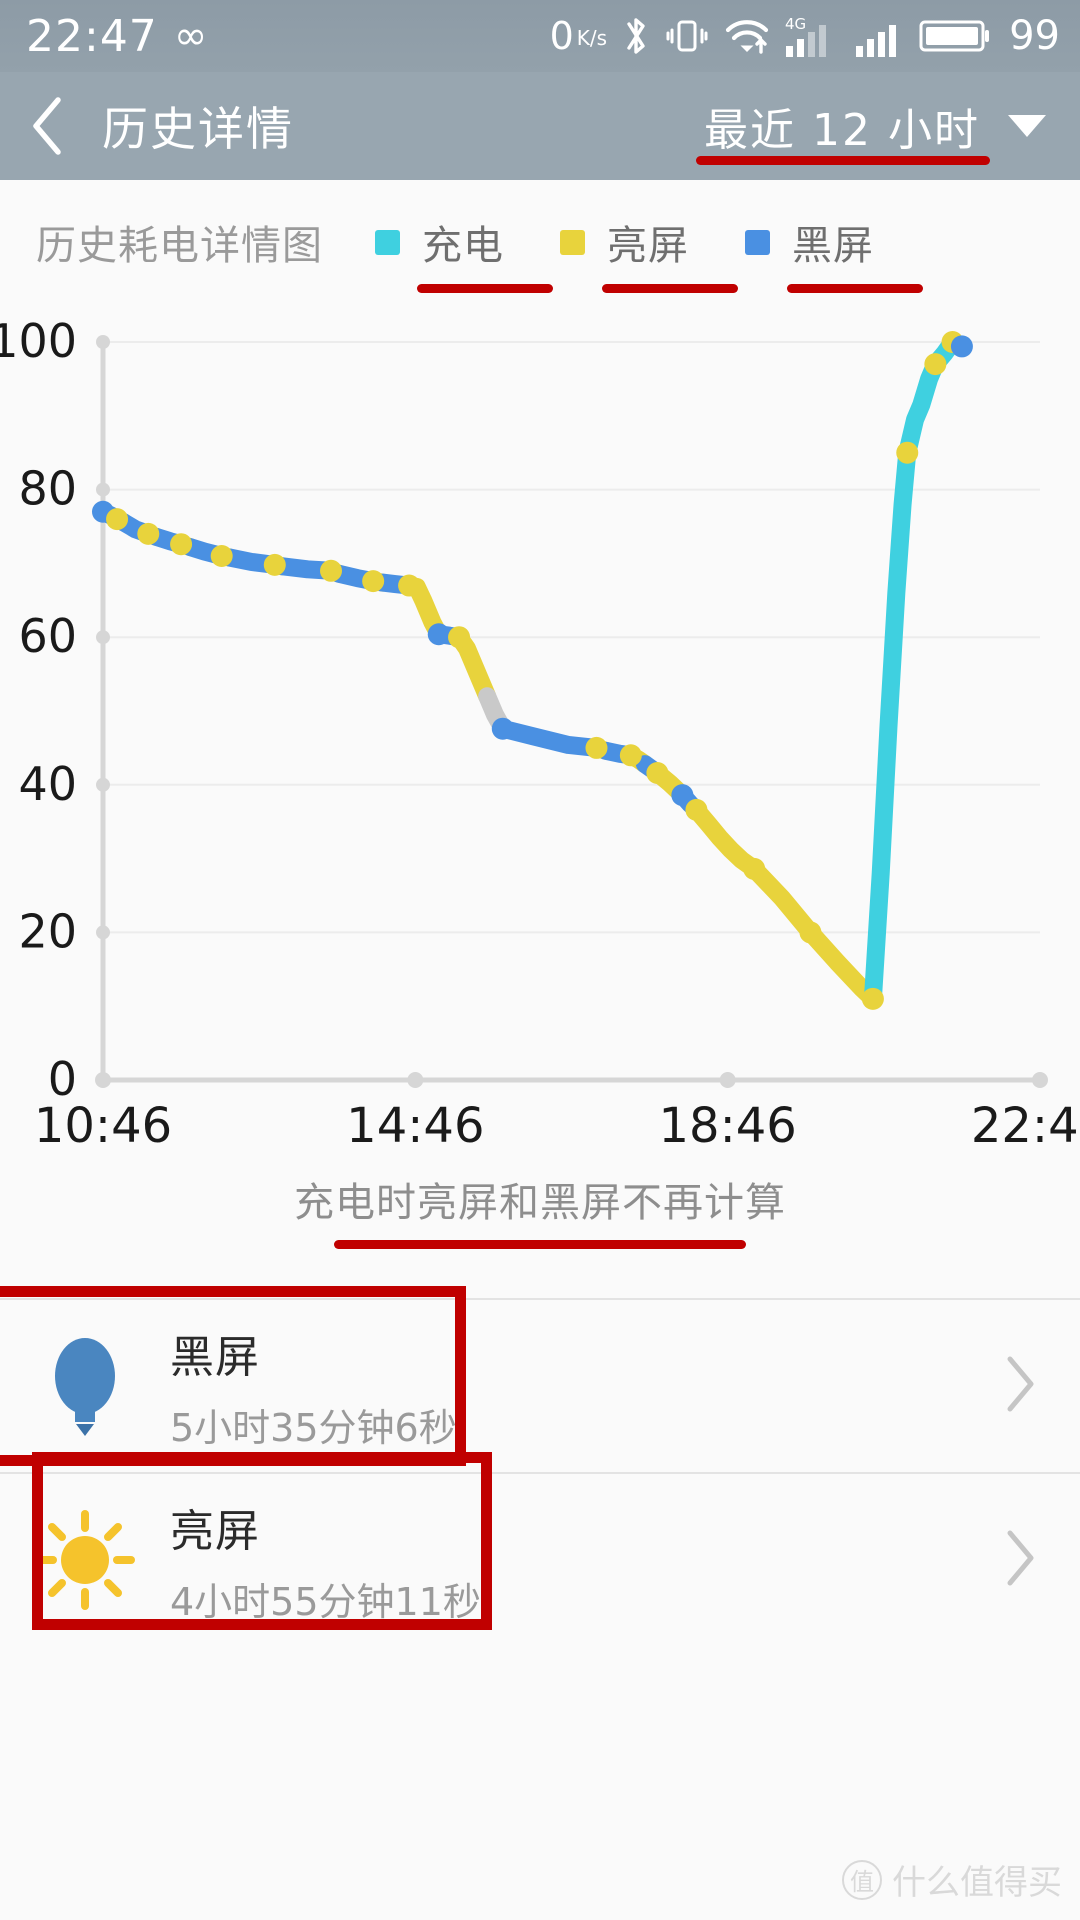  Describe the element at coordinates (725, 839) in the screenshot. I see `chart-segment-亮屏` at that location.